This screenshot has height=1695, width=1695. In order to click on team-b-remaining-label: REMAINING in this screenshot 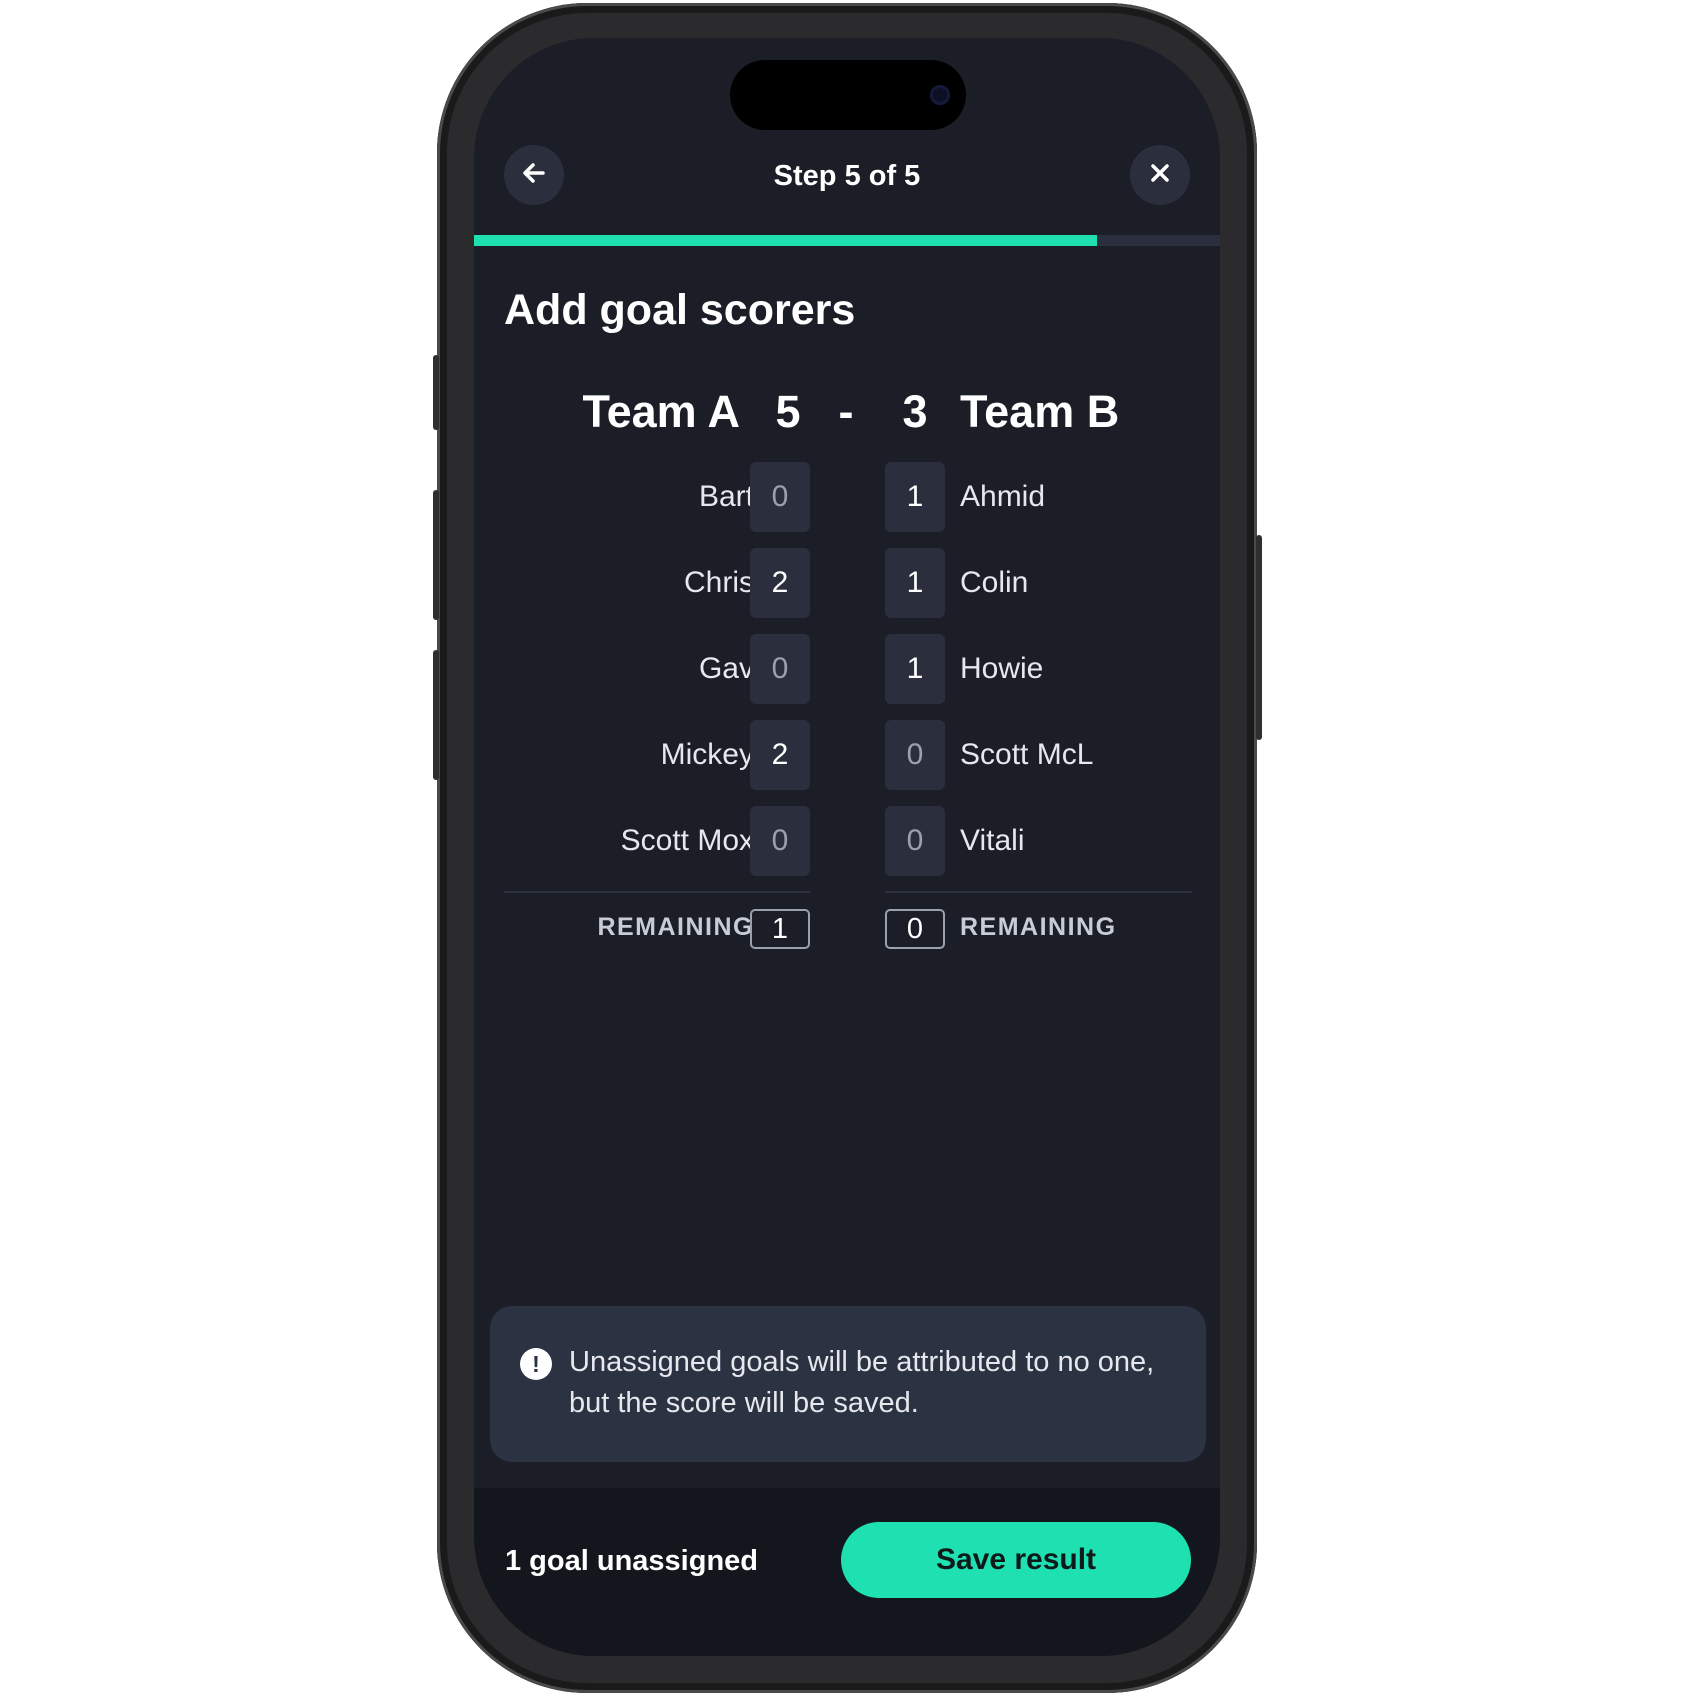, I will do `click(1038, 927)`.